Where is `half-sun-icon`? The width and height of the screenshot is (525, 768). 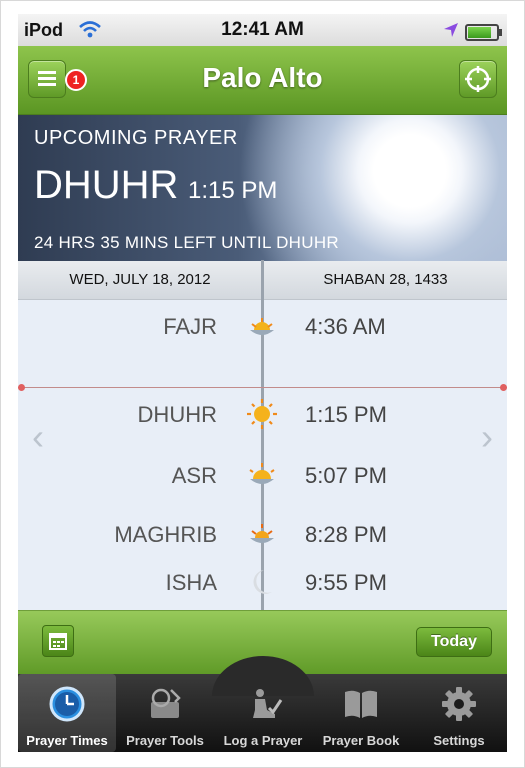
half-sun-icon is located at coordinates (262, 473).